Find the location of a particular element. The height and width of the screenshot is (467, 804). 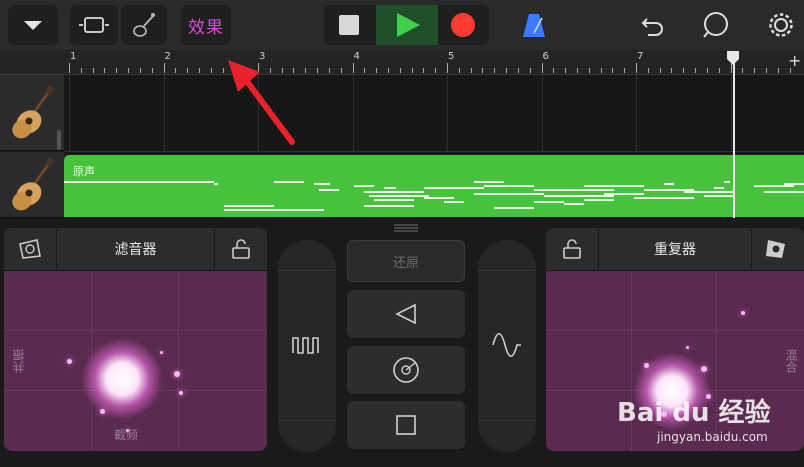

track-resize-handle is located at coordinates (59, 140).